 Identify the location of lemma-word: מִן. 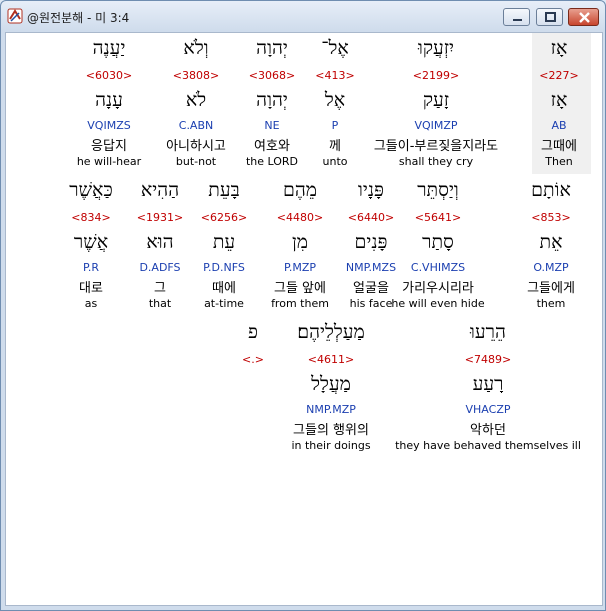
(300, 242).